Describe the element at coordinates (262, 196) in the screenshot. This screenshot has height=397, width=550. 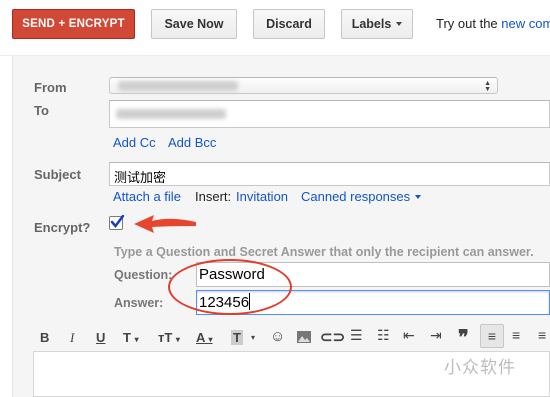
I see `invitation-link: Invitation` at that location.